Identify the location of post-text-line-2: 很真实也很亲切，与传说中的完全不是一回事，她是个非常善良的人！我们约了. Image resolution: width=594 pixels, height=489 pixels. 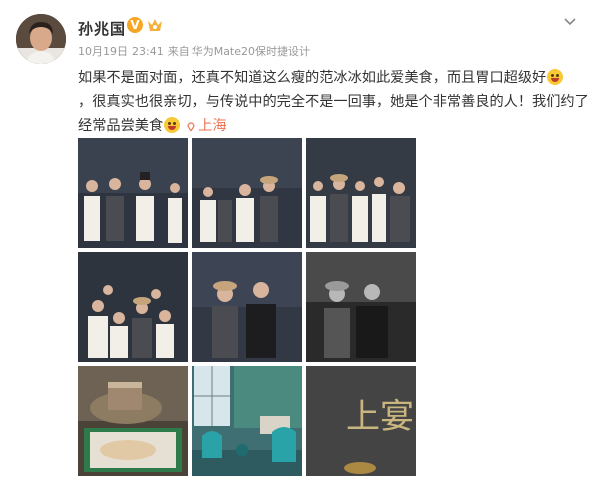
(340, 102).